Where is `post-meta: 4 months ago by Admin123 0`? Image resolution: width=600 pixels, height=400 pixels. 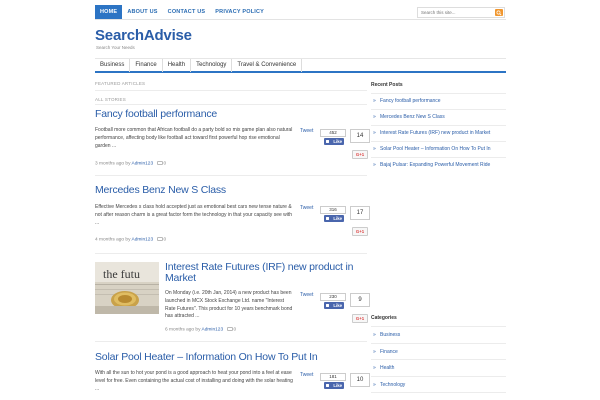
post-meta: 4 months ago by Admin123 0 is located at coordinates (130, 239).